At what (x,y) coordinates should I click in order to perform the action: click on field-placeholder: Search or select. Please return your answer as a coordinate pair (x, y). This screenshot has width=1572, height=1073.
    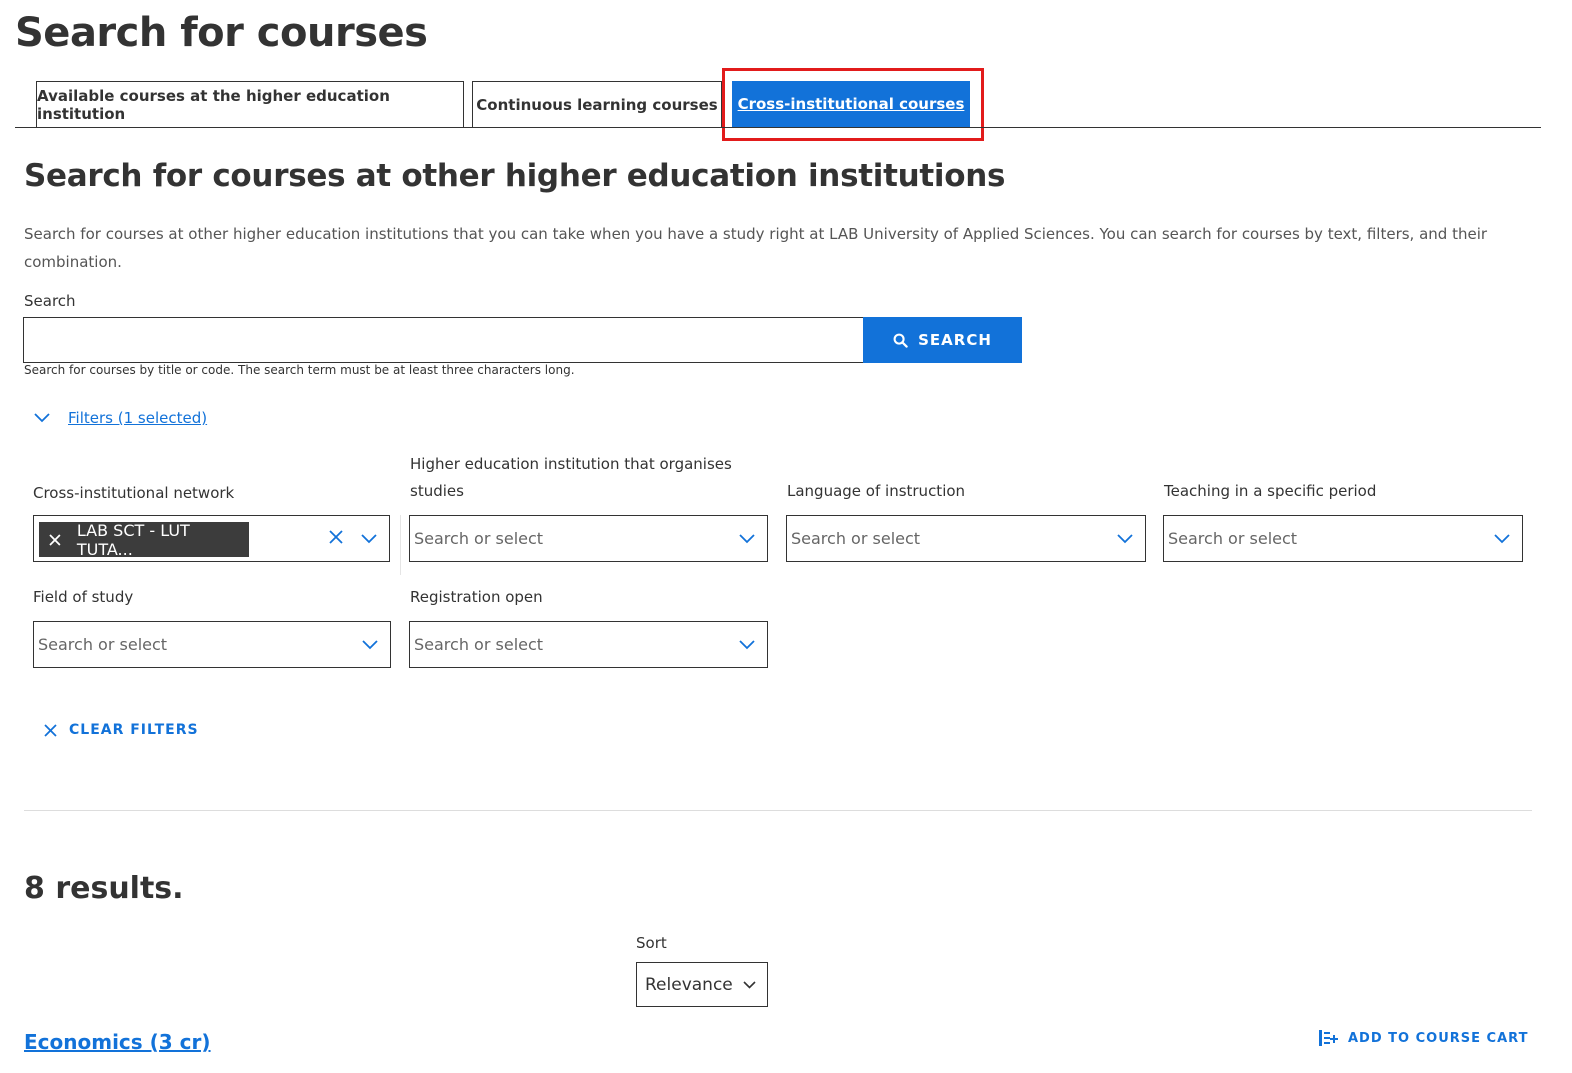
    Looking at the image, I should click on (103, 644).